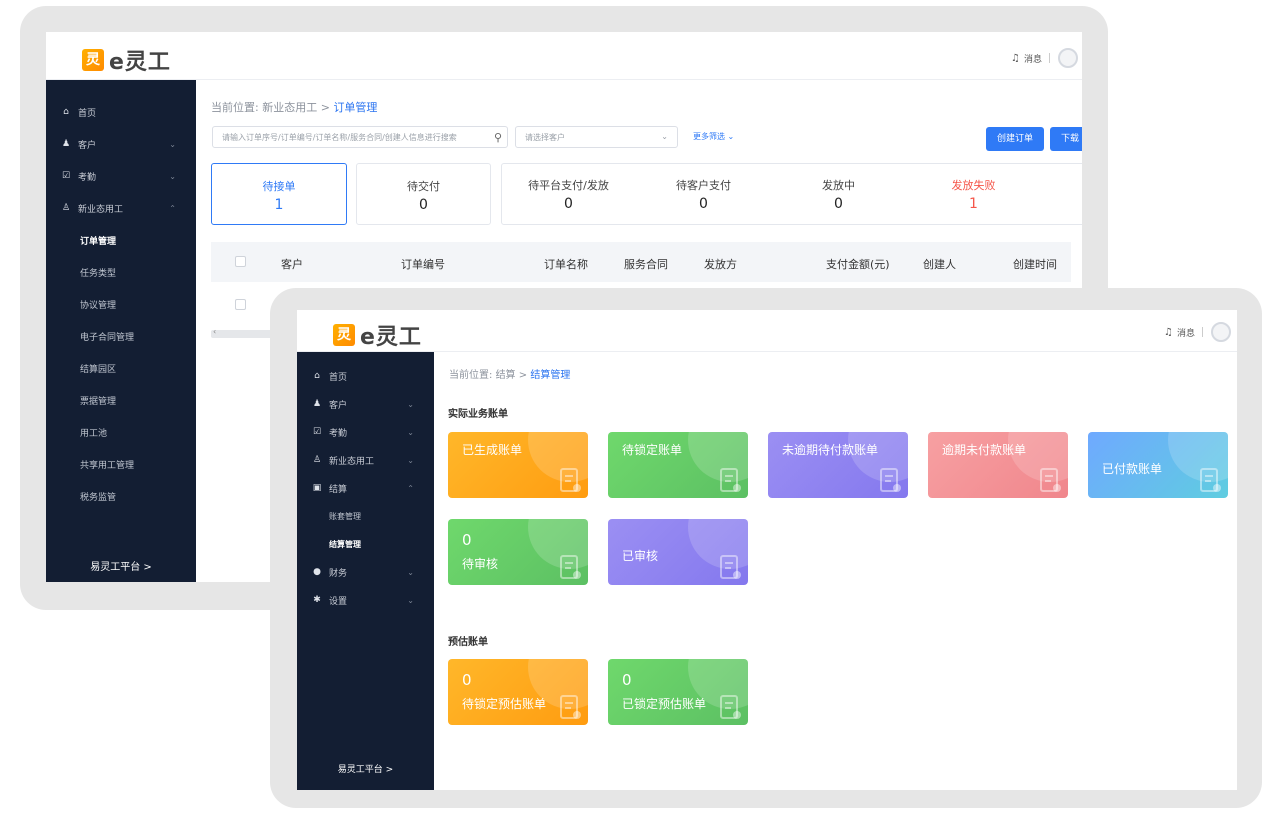 This screenshot has height=818, width=1282. What do you see at coordinates (121, 304) in the screenshot?
I see `sidebar-subitem-agreement: 协议管理` at bounding box center [121, 304].